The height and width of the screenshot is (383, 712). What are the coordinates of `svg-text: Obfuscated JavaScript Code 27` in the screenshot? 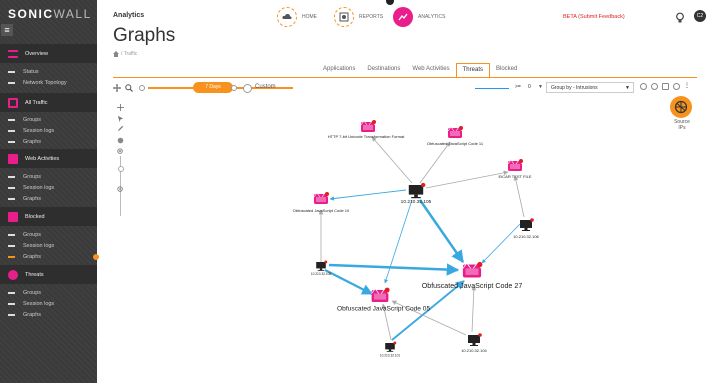 It's located at (472, 286).